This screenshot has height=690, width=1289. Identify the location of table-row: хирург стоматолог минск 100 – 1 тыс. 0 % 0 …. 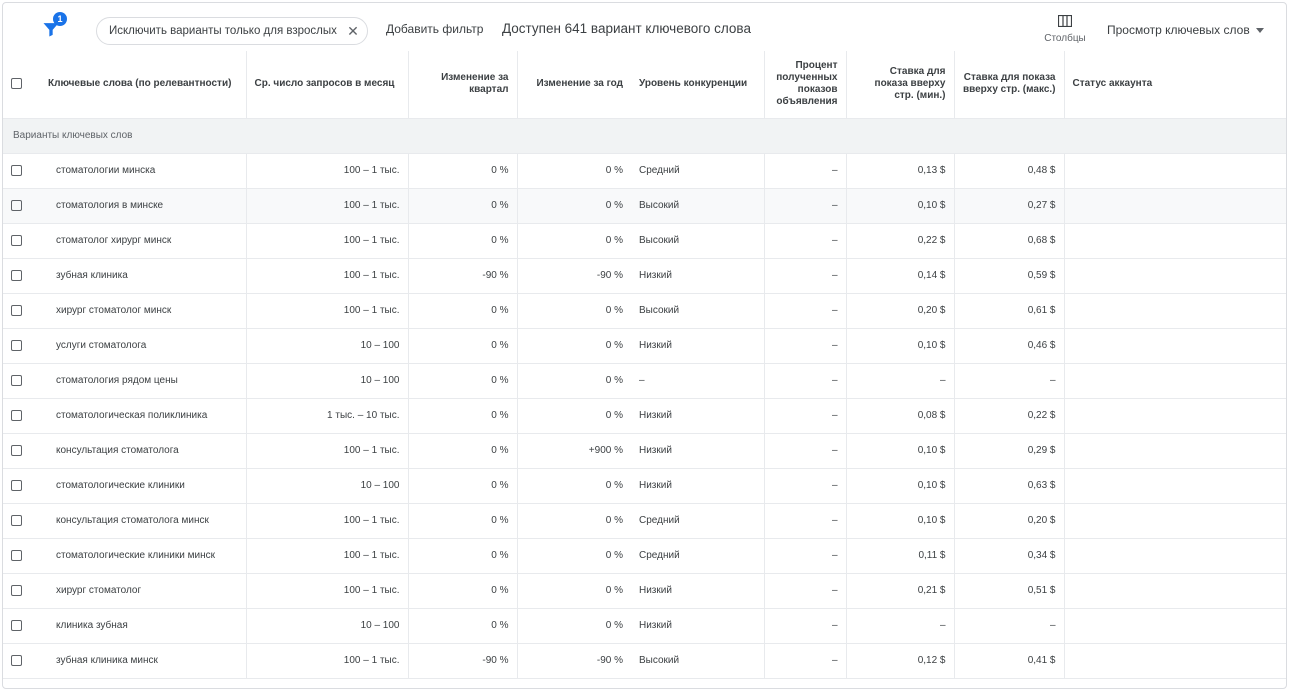
(644, 311).